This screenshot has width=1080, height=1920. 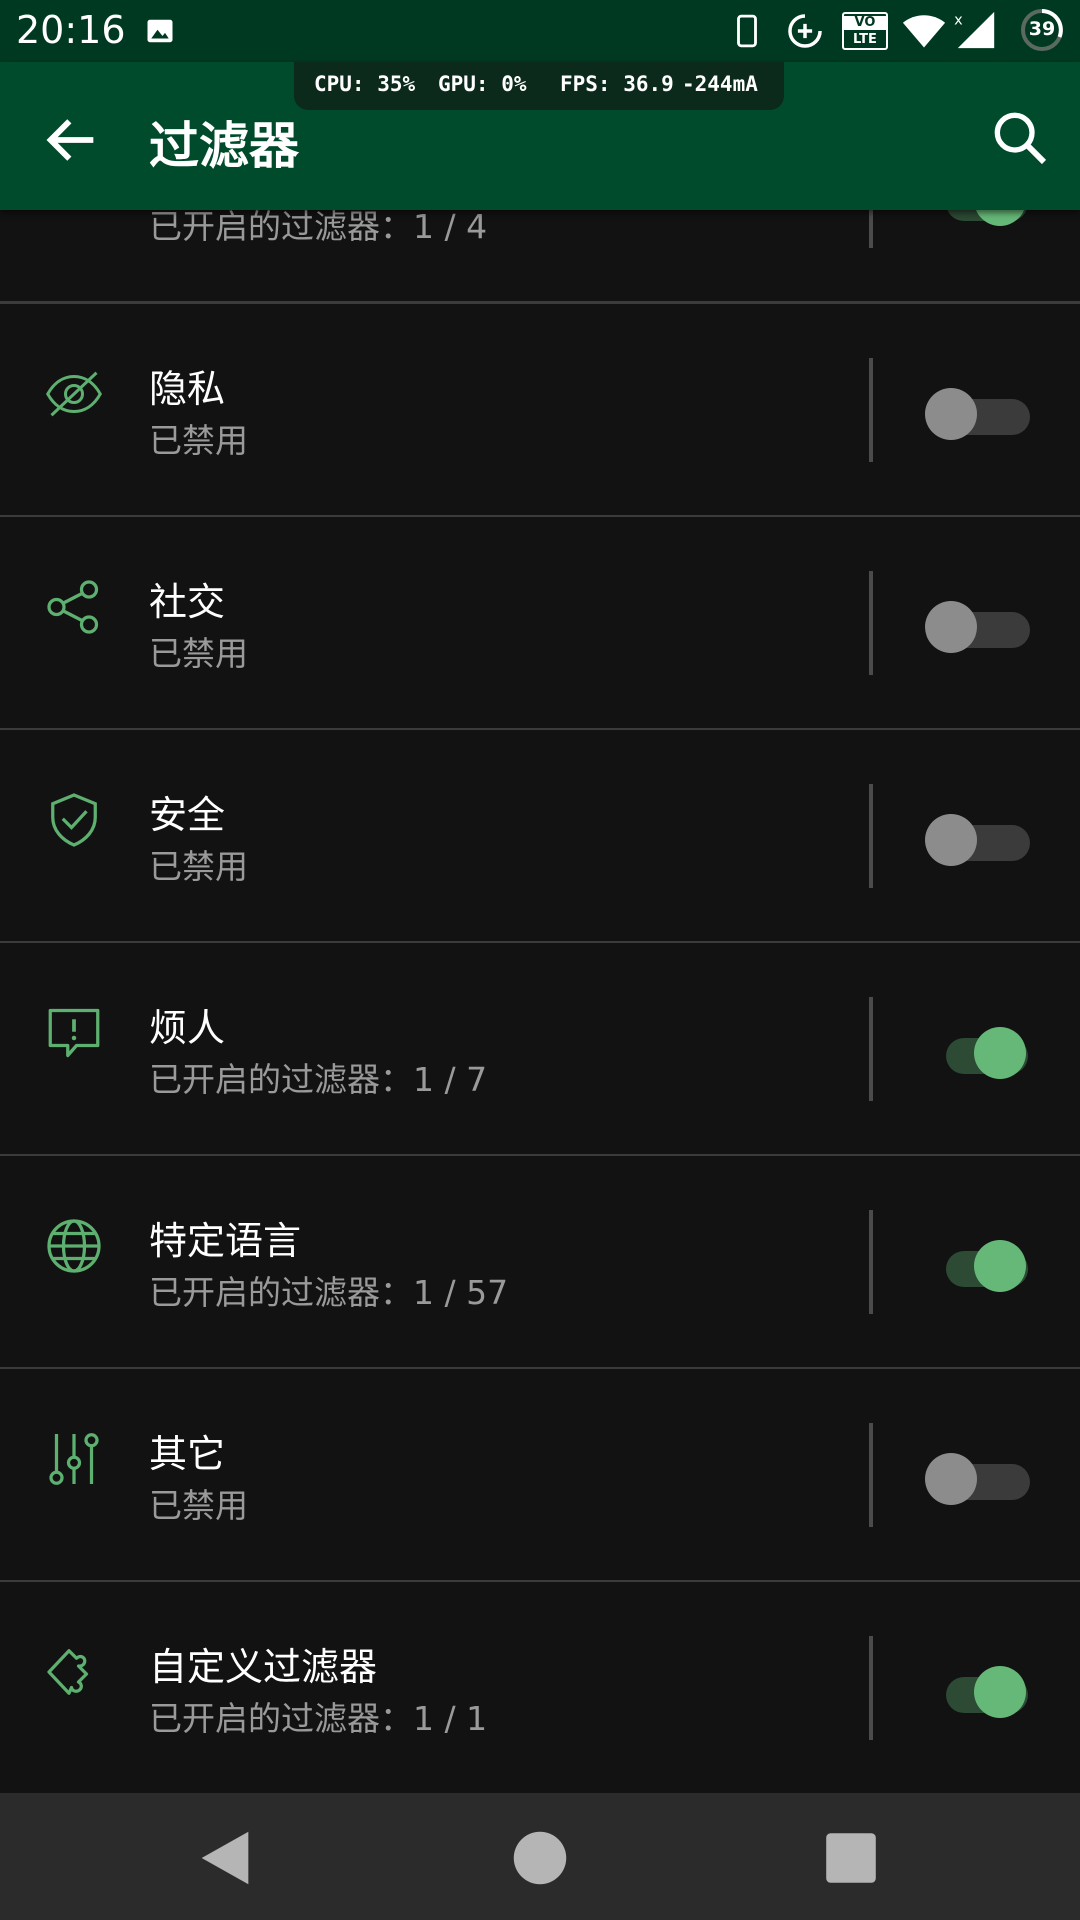 I want to click on cpu-readout: CPU: 35%, so click(x=365, y=84).